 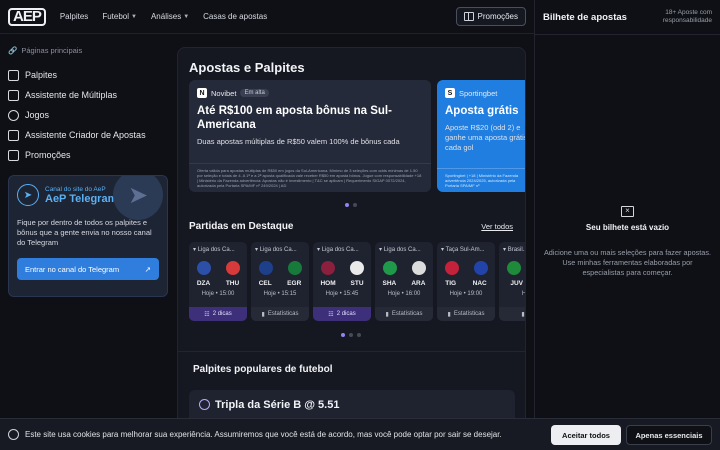 What do you see at coordinates (224, 93) in the screenshot?
I see `bookmaker-name: Novibet` at bounding box center [224, 93].